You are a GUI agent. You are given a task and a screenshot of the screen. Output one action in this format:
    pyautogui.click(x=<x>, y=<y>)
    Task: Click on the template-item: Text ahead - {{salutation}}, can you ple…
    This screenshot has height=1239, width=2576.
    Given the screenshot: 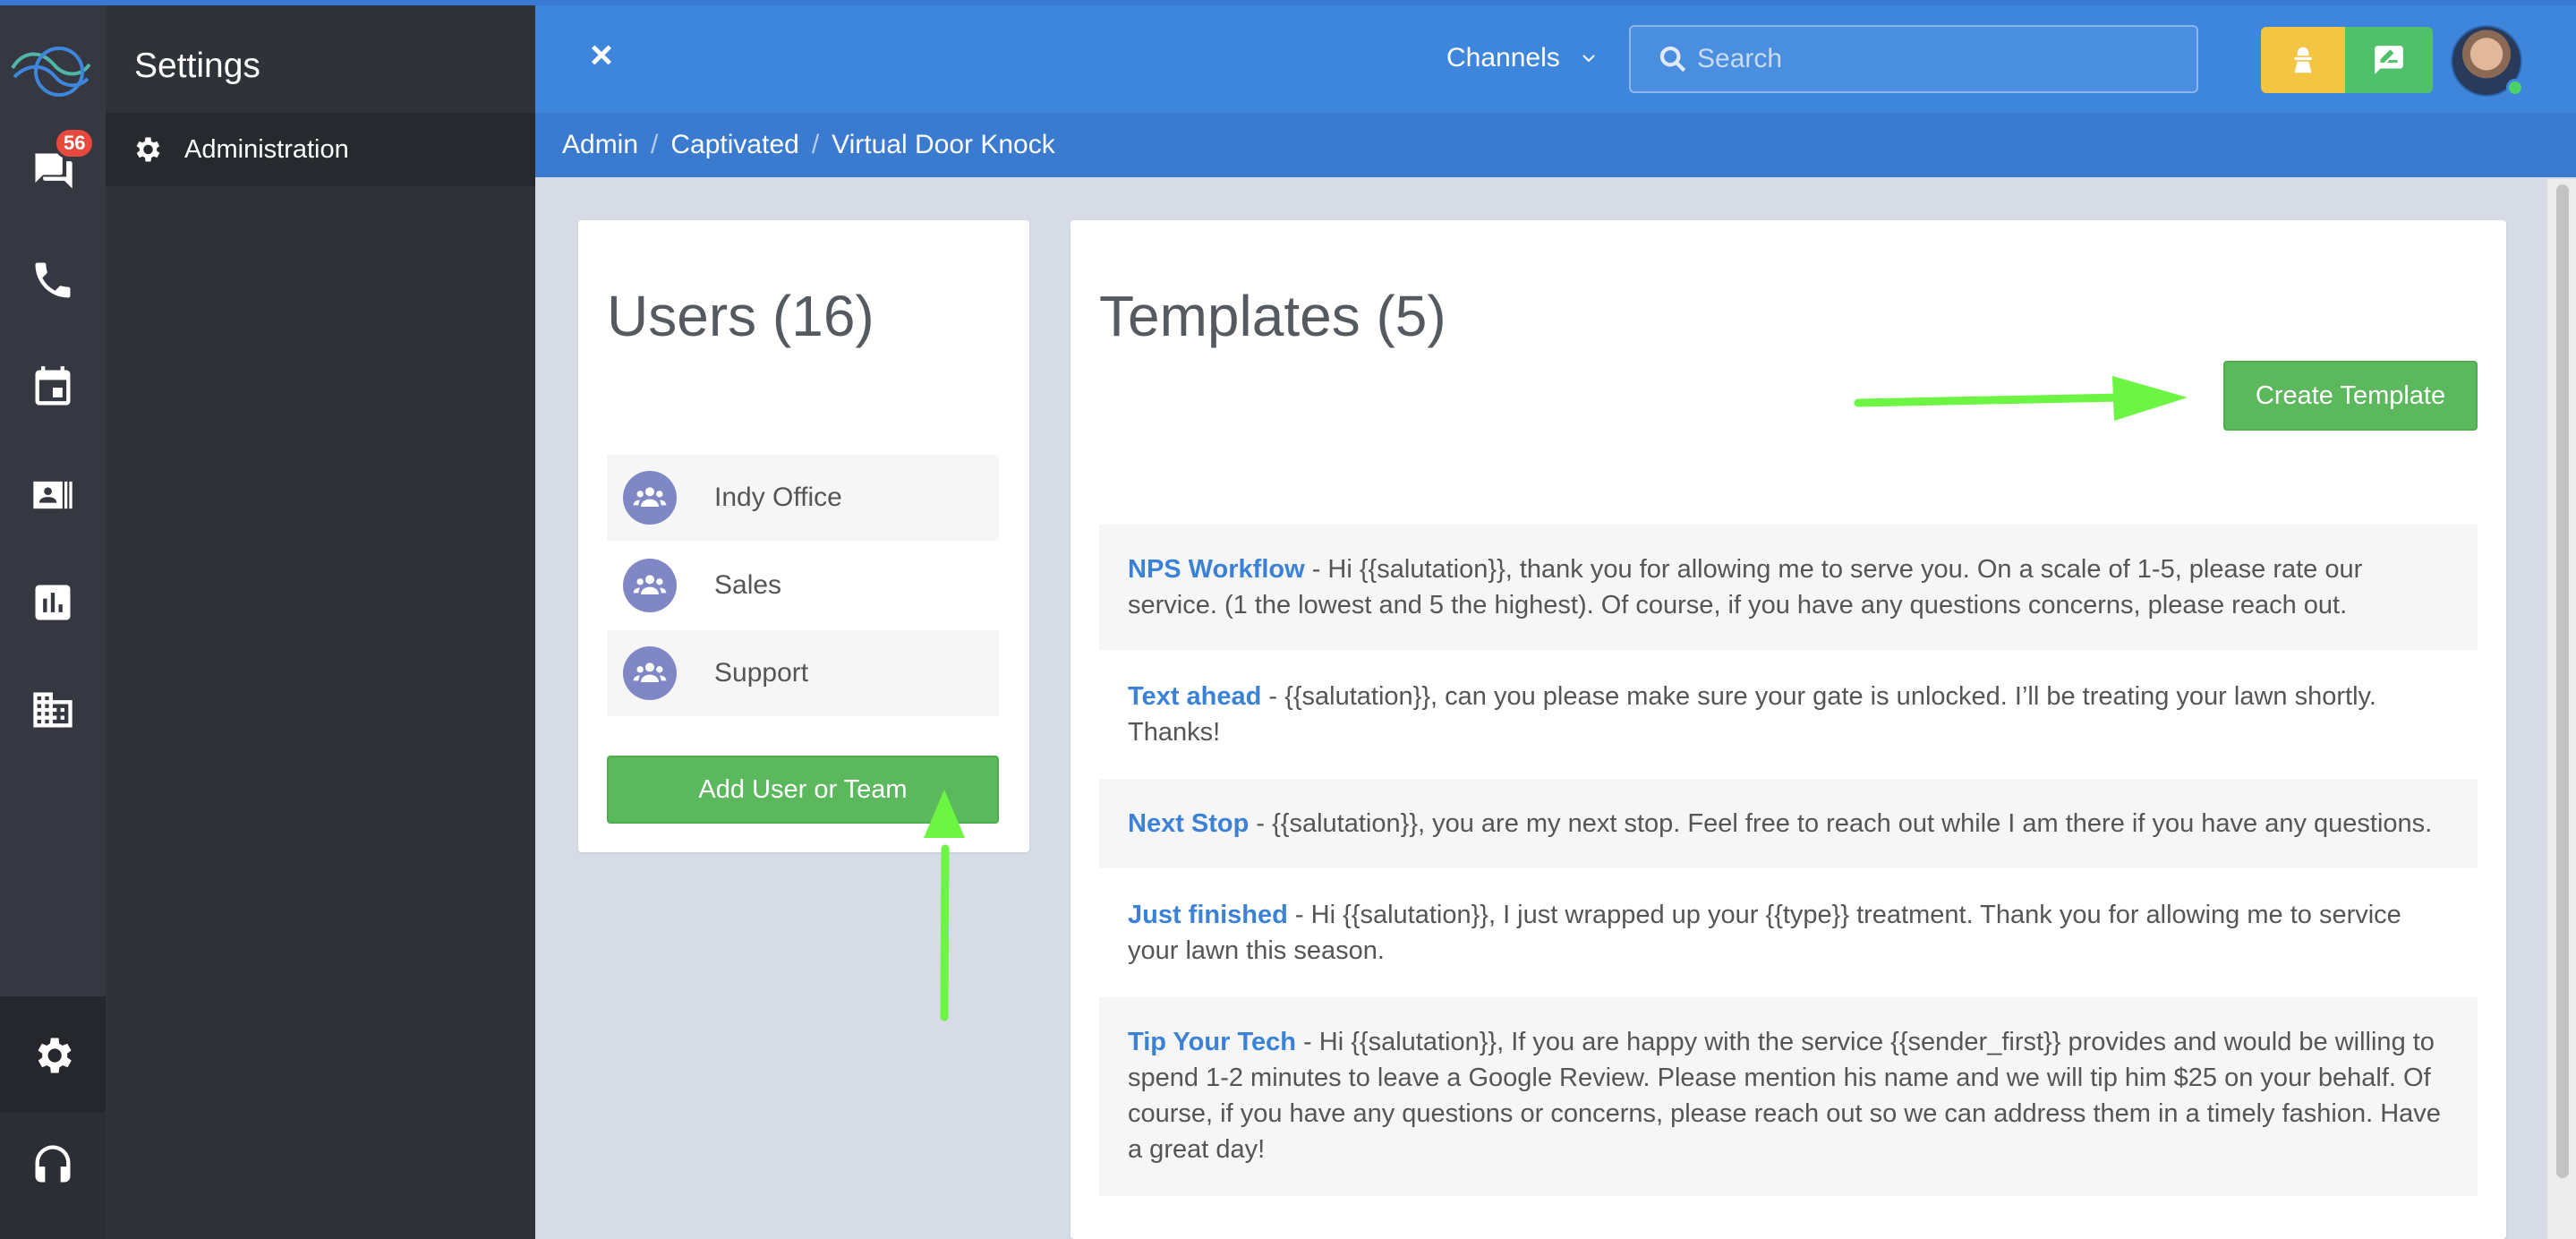 What is the action you would take?
    pyautogui.click(x=1788, y=714)
    